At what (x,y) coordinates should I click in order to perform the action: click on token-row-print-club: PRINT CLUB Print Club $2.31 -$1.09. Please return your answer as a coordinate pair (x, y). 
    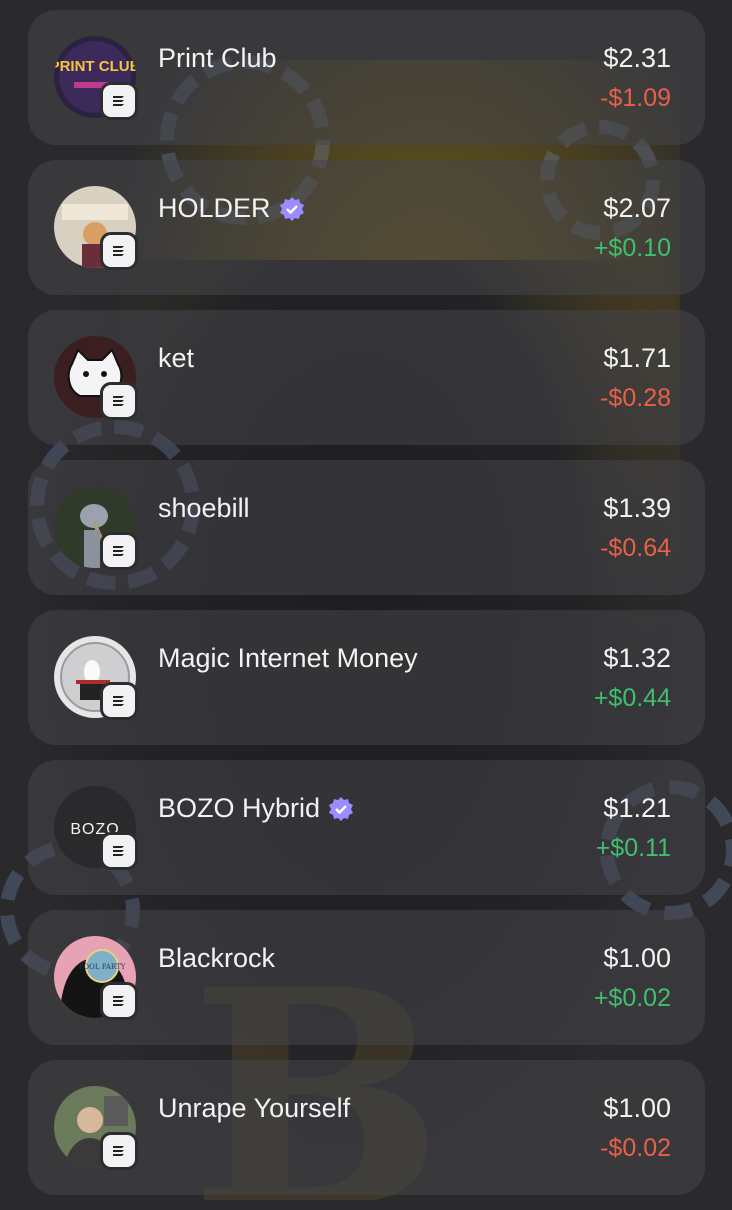
    Looking at the image, I should click on (366, 77).